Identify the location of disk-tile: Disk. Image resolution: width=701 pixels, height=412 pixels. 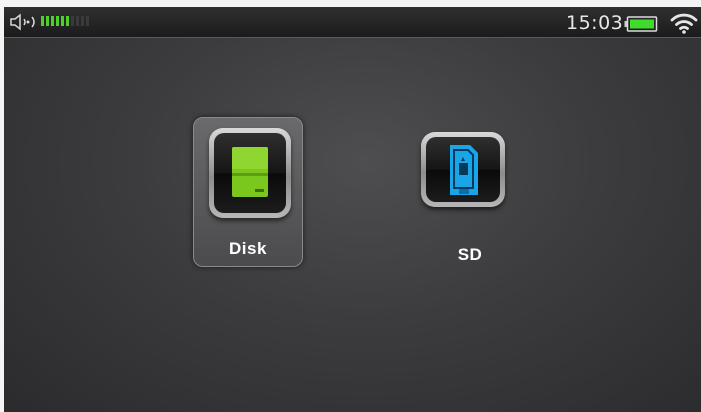
(248, 192).